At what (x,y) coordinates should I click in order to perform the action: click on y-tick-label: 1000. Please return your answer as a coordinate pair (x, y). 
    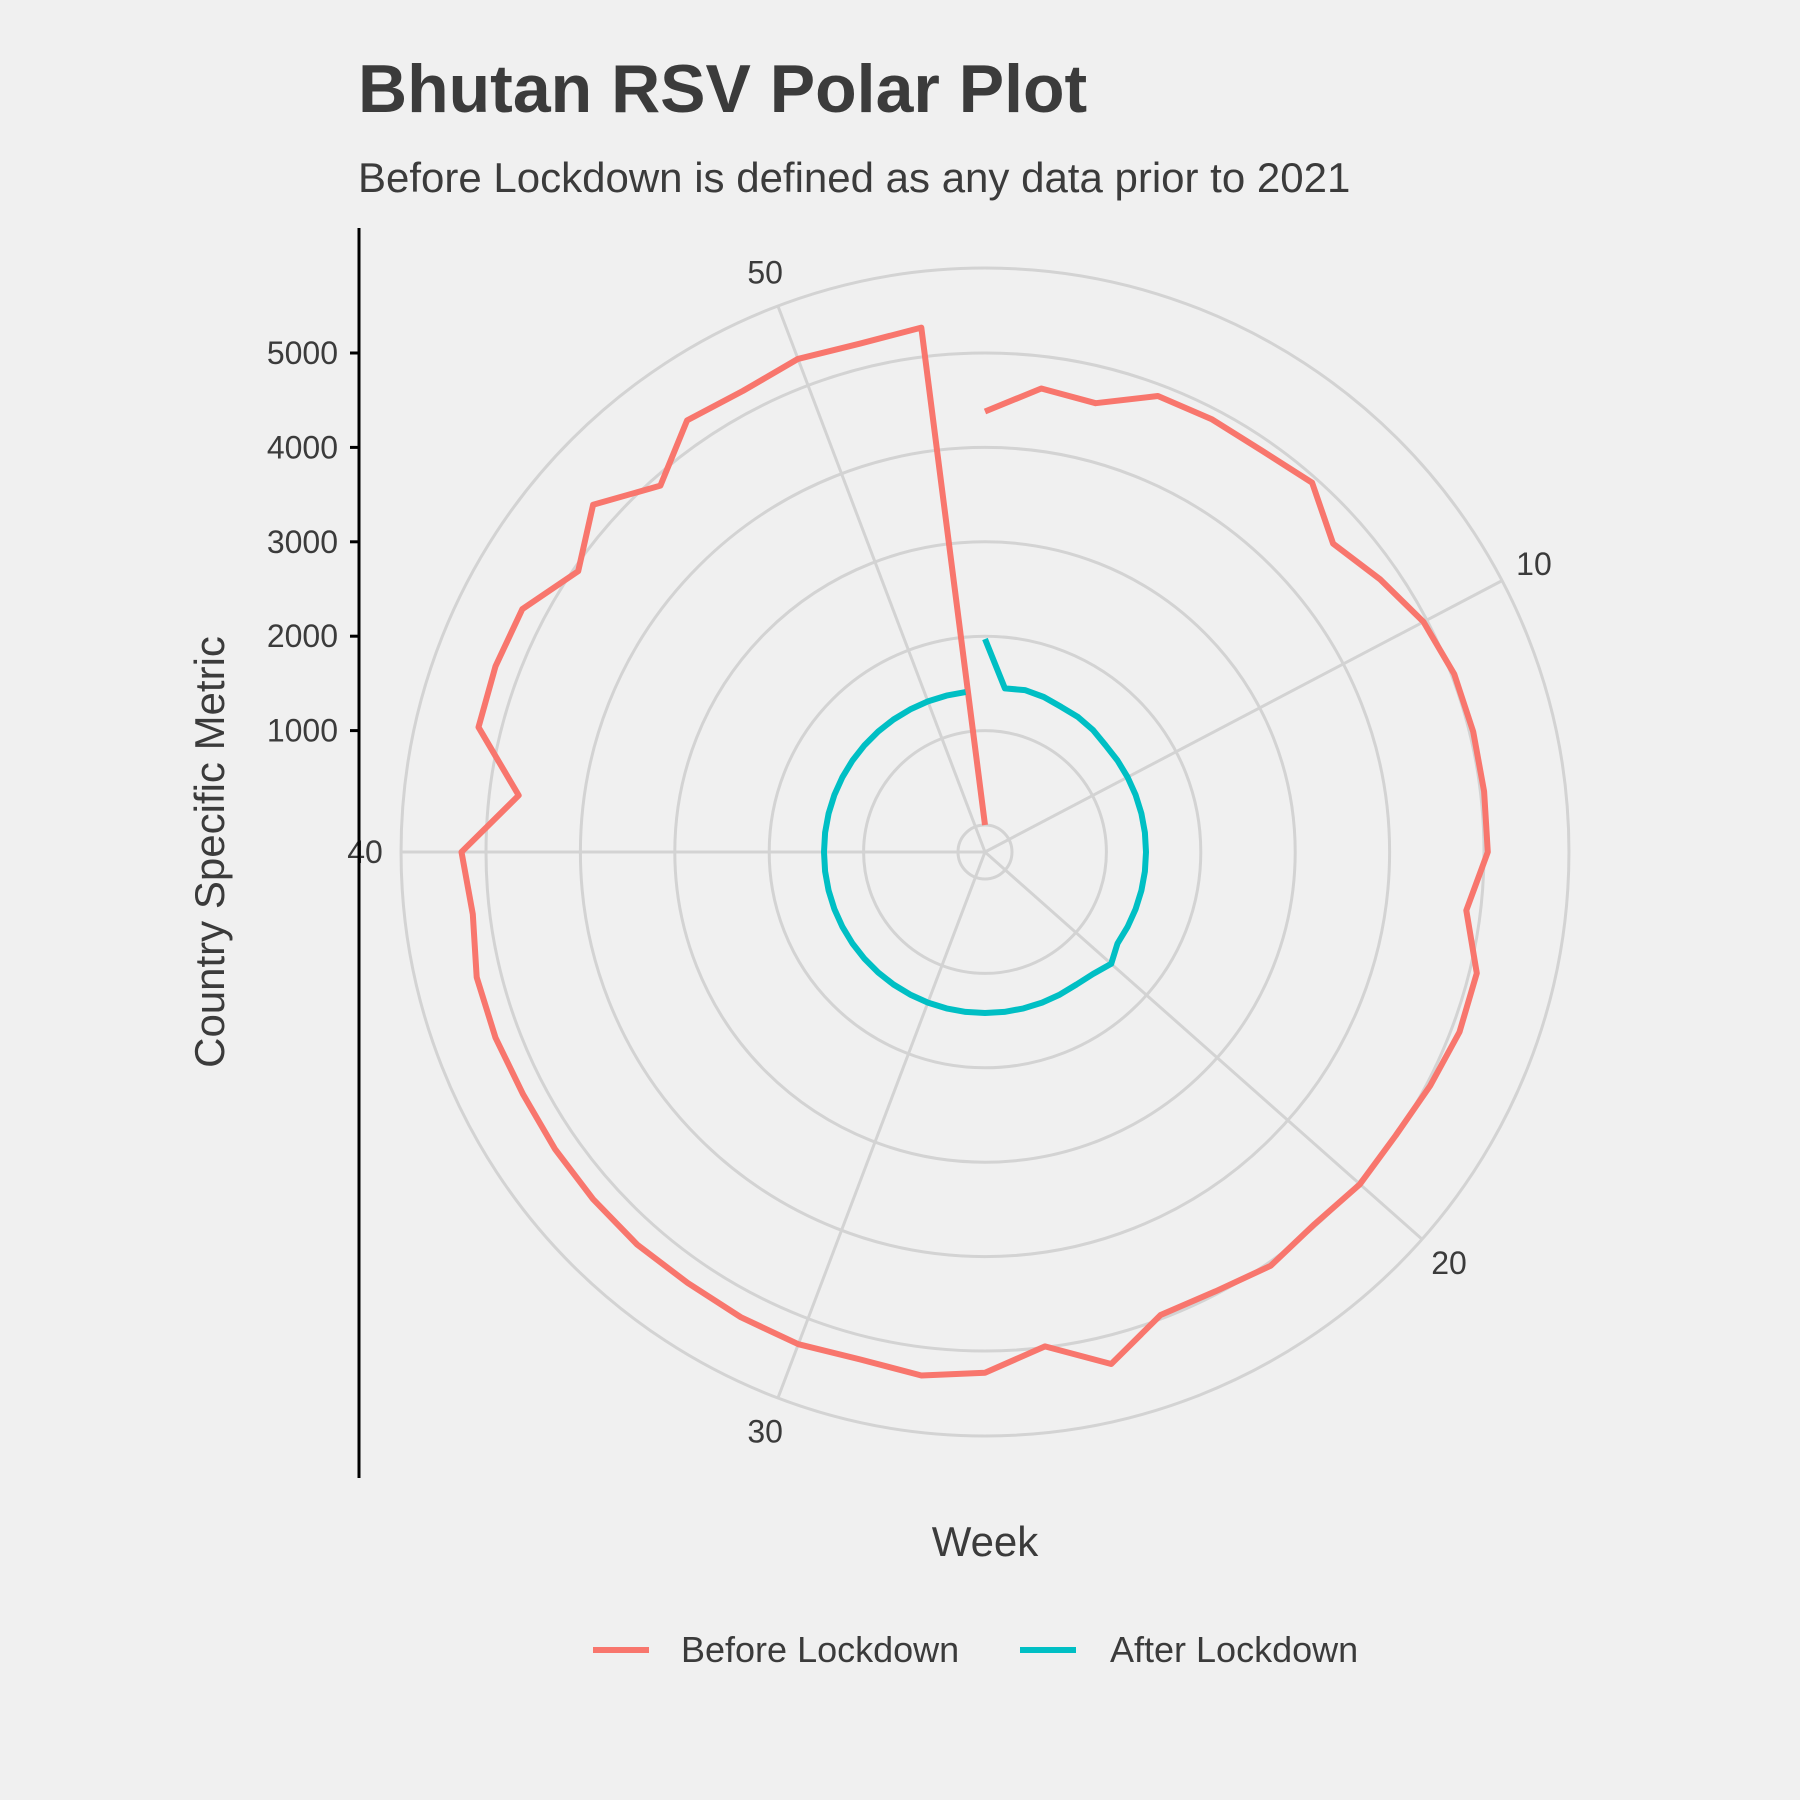
    Looking at the image, I should click on (302, 731).